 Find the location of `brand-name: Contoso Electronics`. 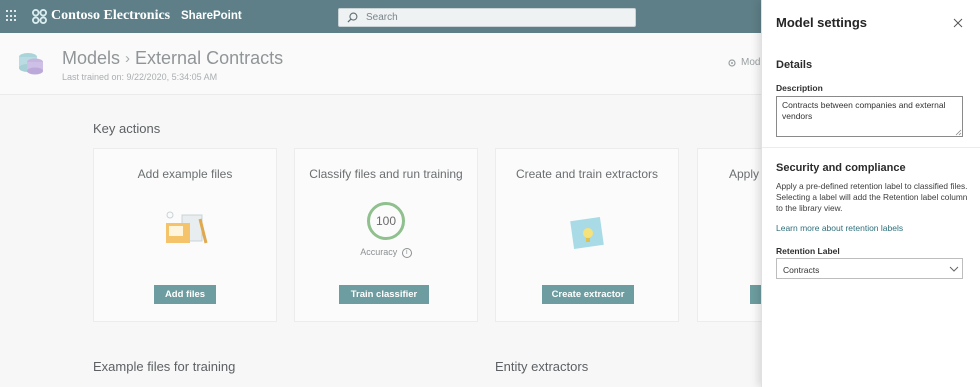

brand-name: Contoso Electronics is located at coordinates (111, 15).